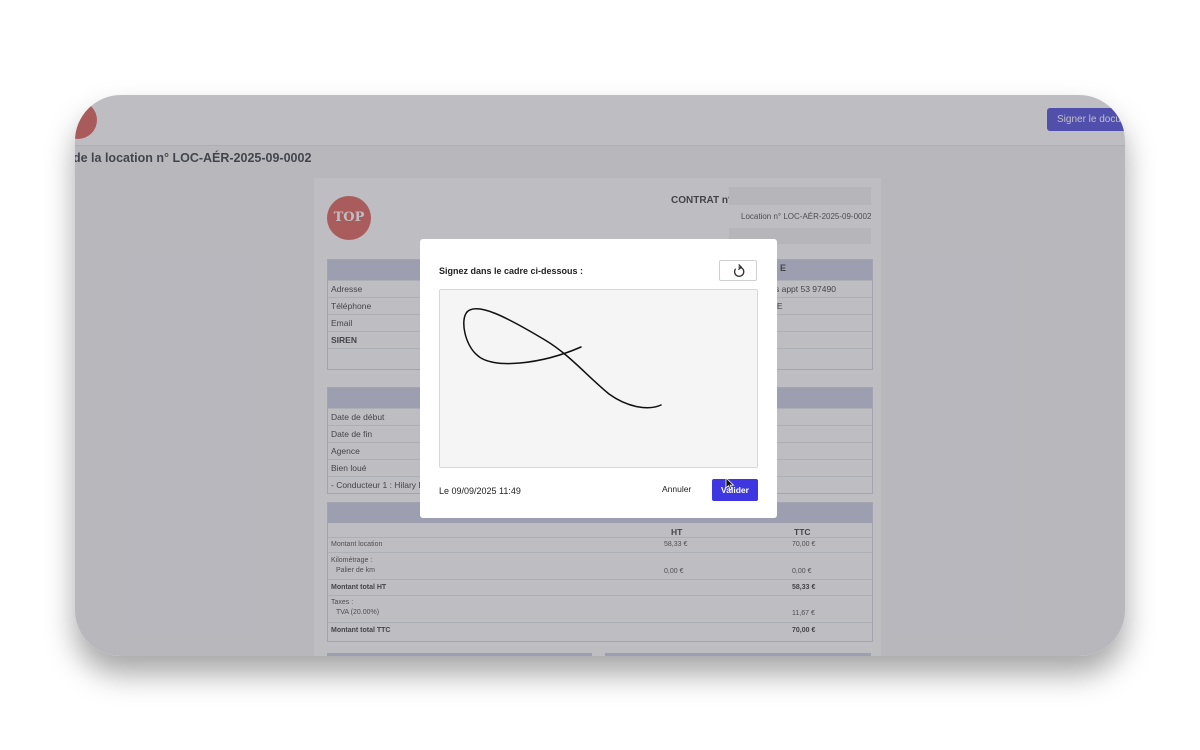 This screenshot has width=1200, height=750. I want to click on cancel-button: Annuler, so click(676, 489).